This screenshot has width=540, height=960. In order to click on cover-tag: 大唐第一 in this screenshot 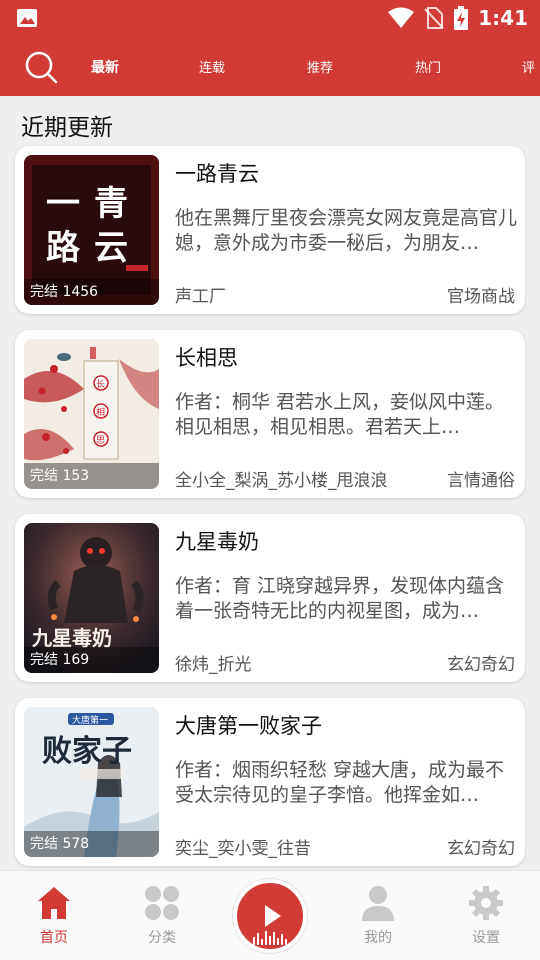, I will do `click(90, 720)`.